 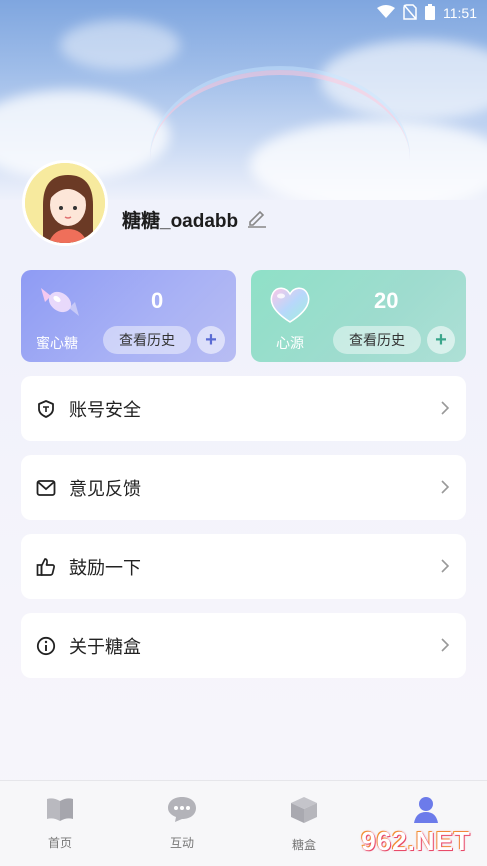 I want to click on wifi-icon, so click(x=386, y=13).